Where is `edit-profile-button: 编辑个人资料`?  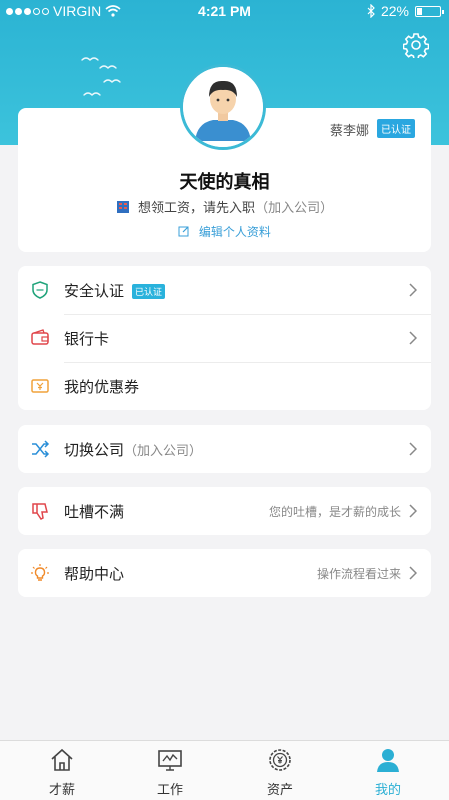 edit-profile-button: 编辑个人资料 is located at coordinates (224, 231).